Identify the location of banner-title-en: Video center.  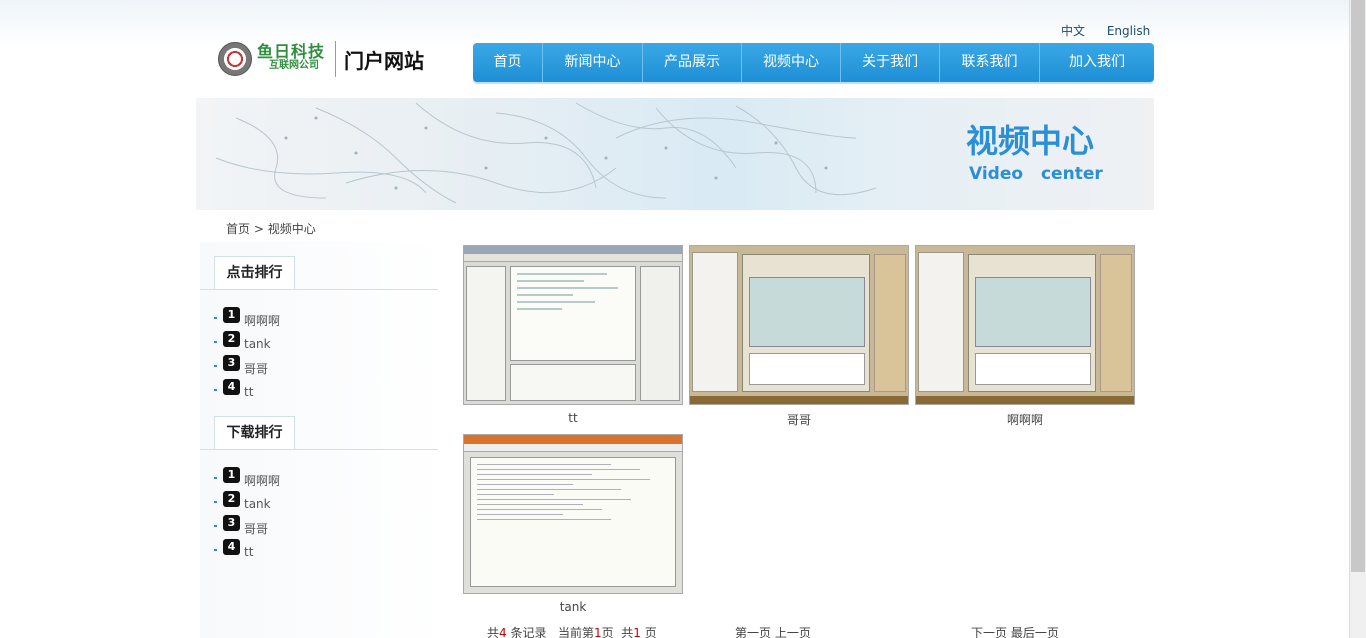
(1036, 174).